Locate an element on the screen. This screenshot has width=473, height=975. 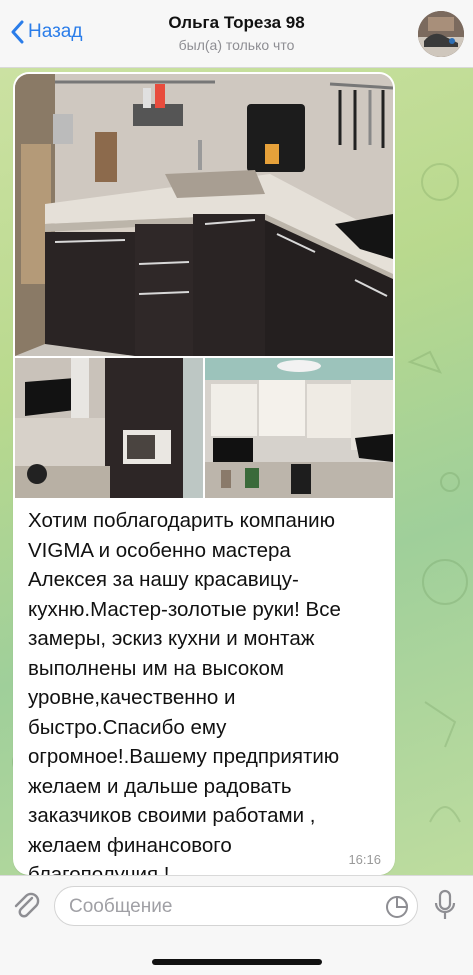
back-button: Назад is located at coordinates (46, 32).